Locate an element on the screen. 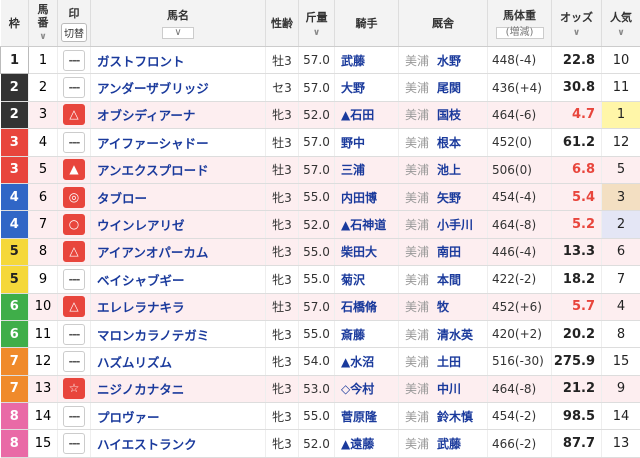 The image size is (640, 458). table-row: 712---ハズムリズム牝354.0▲水沼美浦土田516(-30)275.915 is located at coordinates (320, 361).